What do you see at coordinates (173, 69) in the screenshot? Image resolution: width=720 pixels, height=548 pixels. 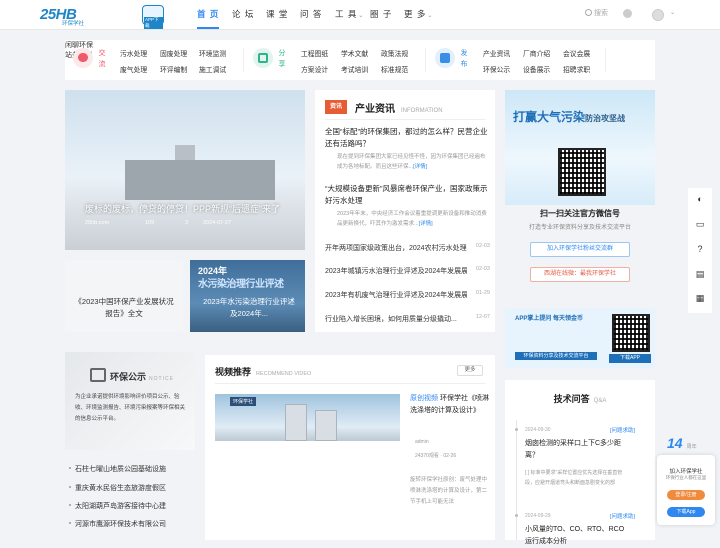 I see `cat-link: 环评编制` at bounding box center [173, 69].